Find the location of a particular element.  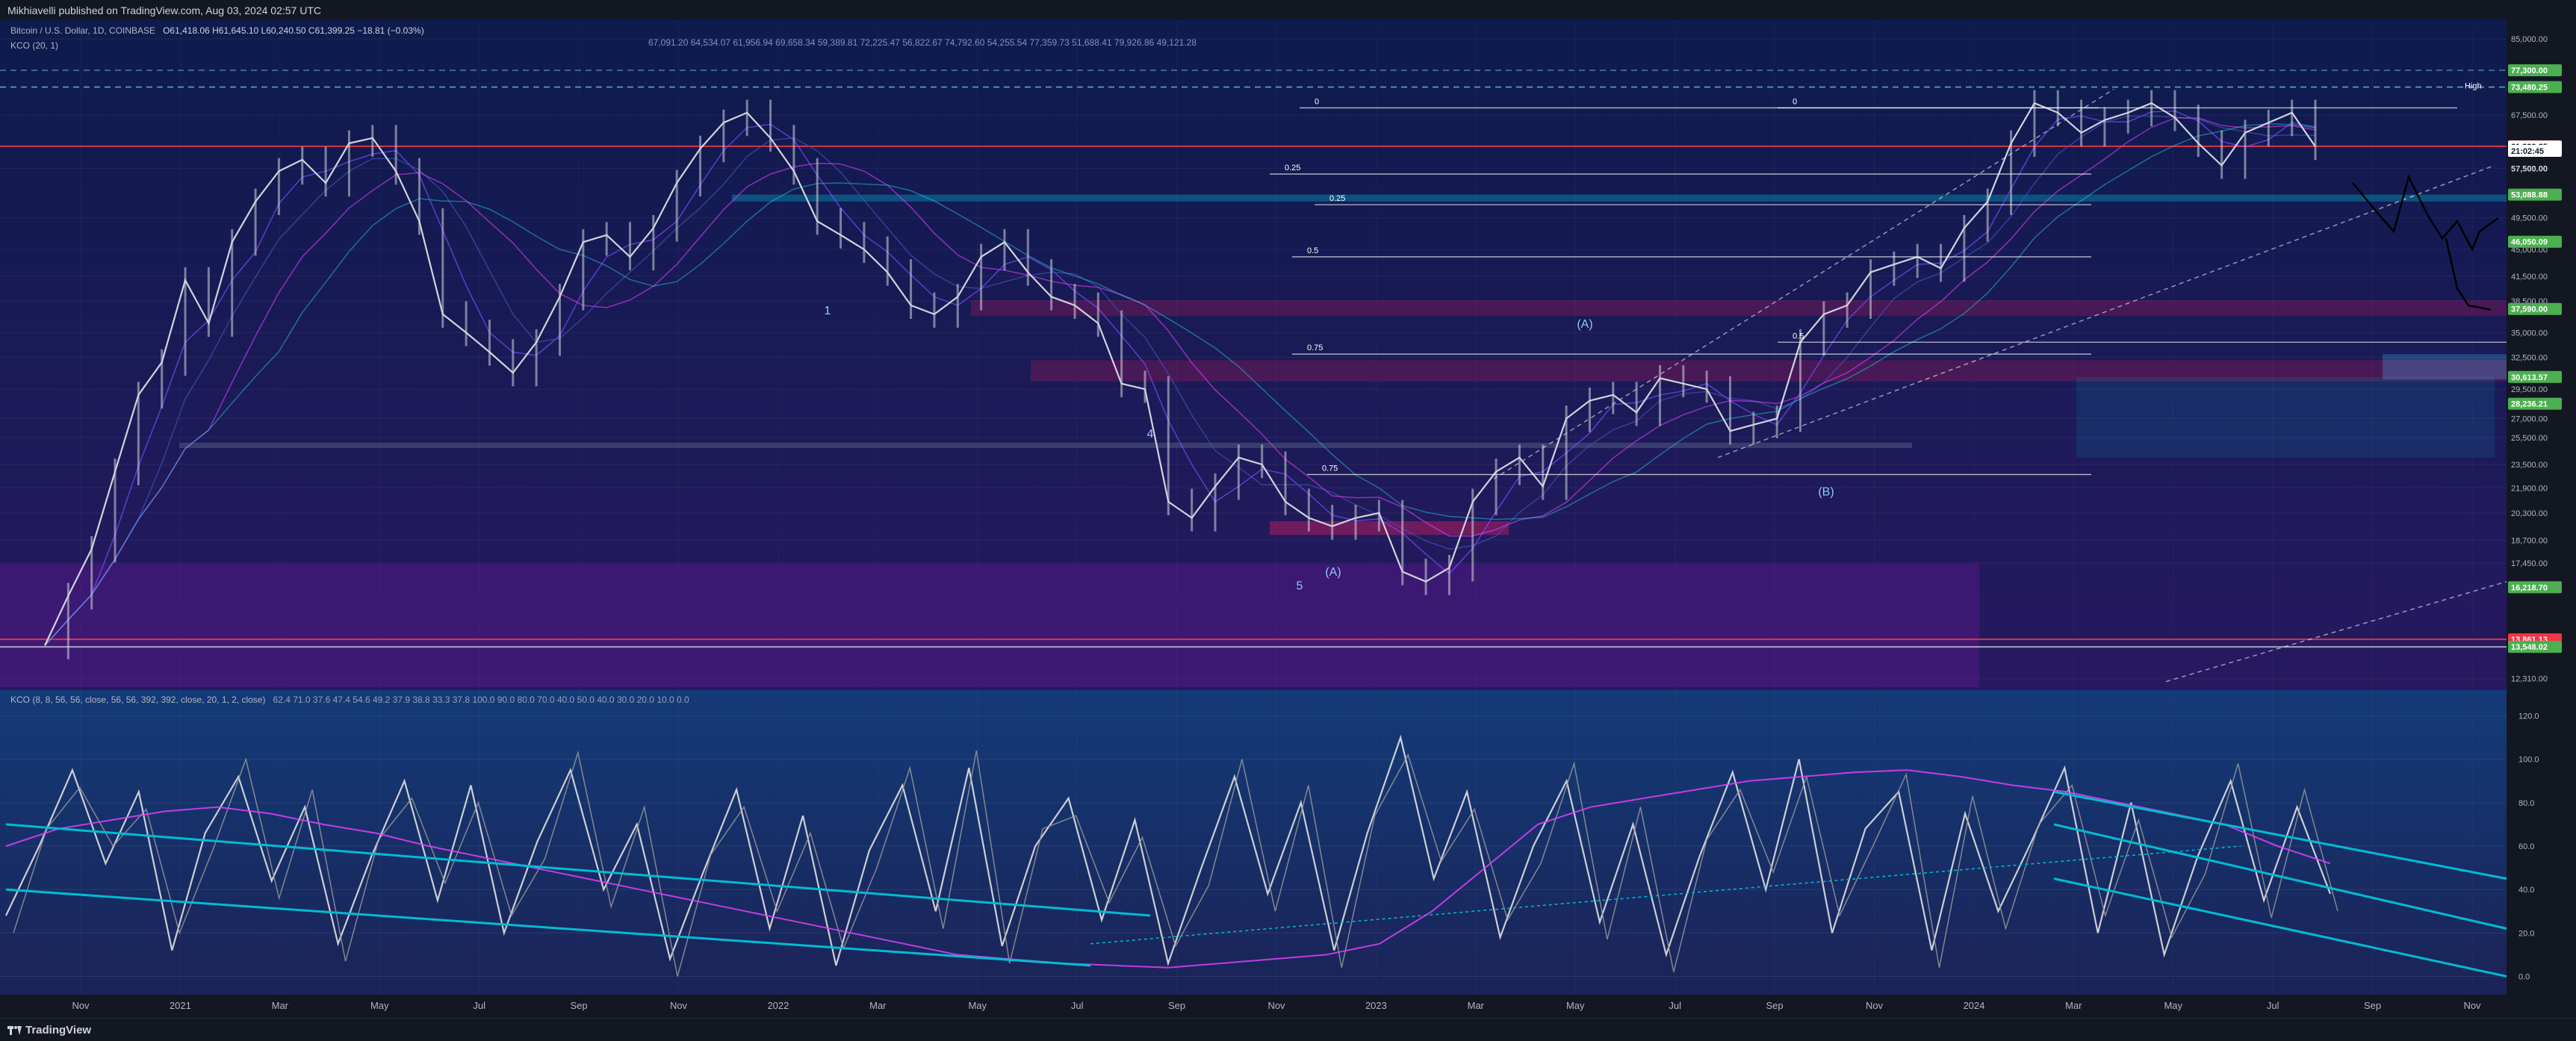

price-tick-label: 25,500.00 is located at coordinates (2530, 438).